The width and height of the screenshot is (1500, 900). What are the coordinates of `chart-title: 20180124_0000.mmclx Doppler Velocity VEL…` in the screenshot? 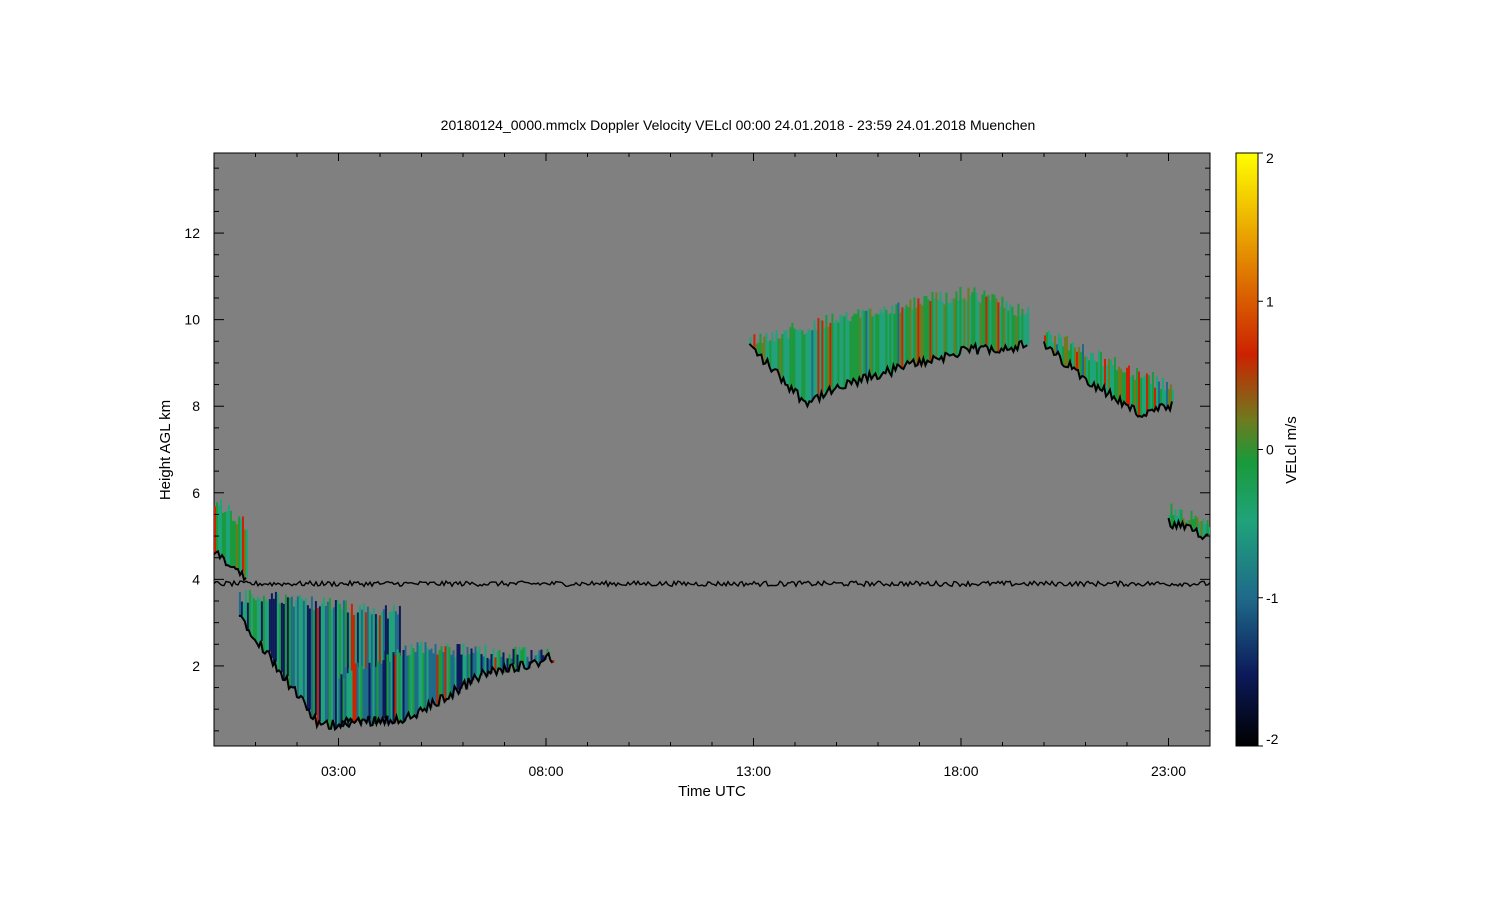 It's located at (738, 125).